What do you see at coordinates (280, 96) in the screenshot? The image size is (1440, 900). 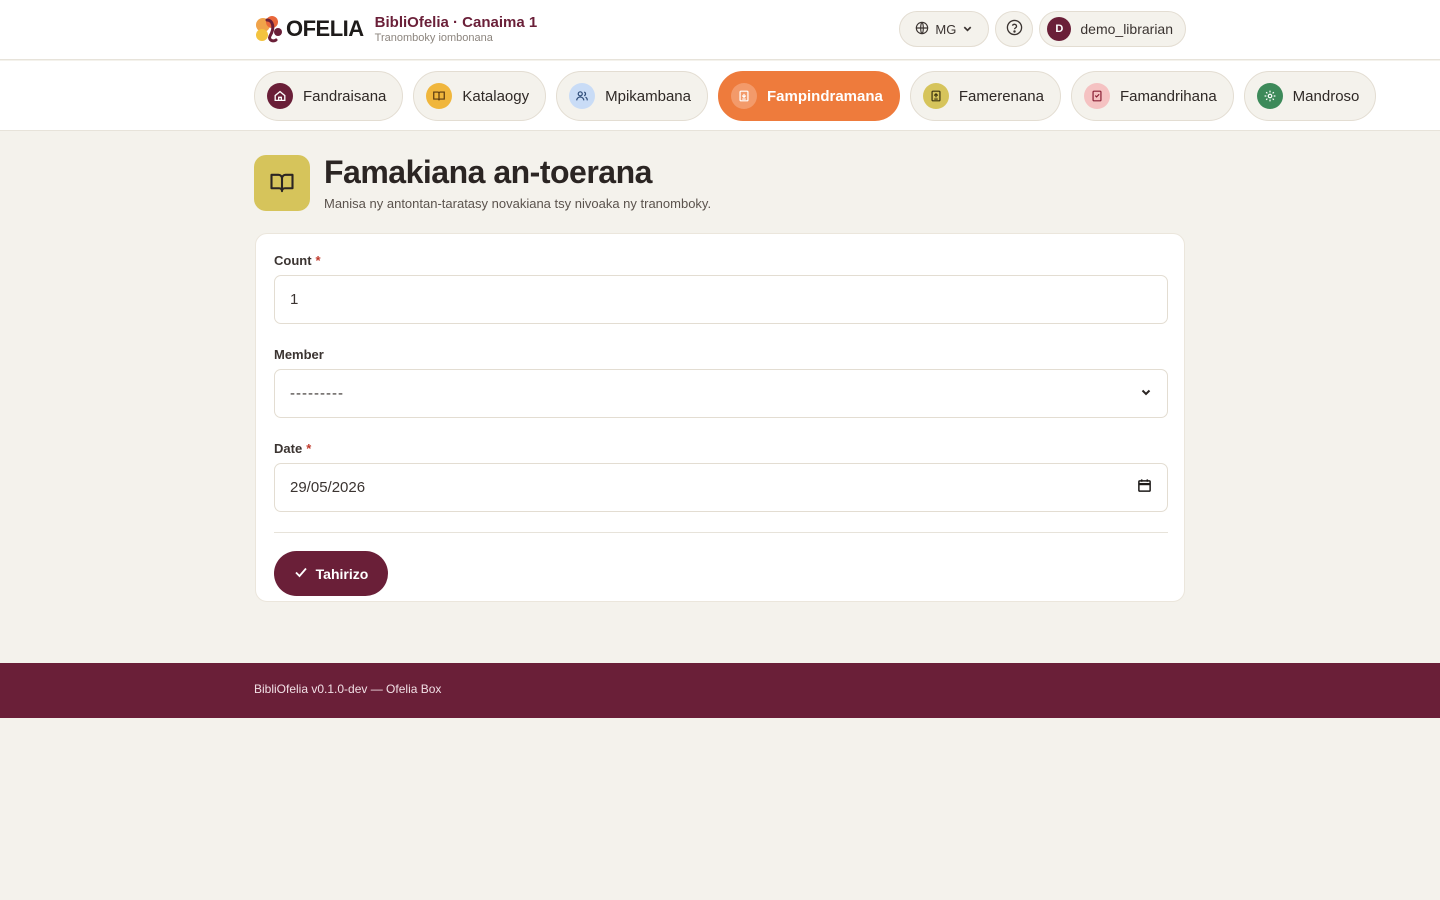 I see `home-icon` at bounding box center [280, 96].